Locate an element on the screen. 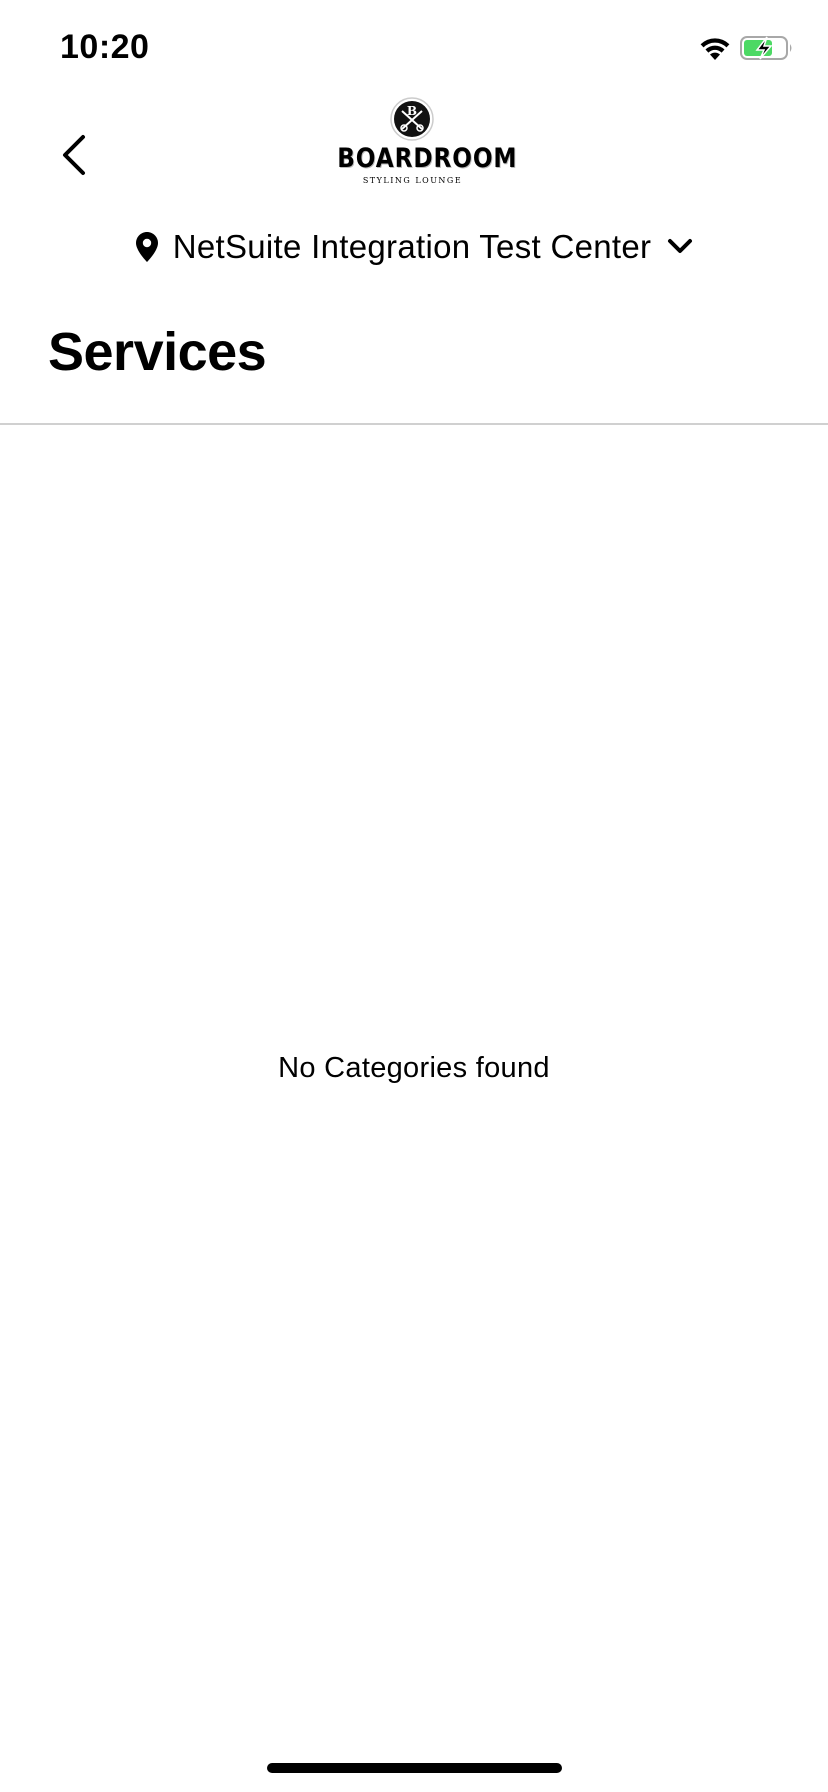  wifi-icon is located at coordinates (715, 49).